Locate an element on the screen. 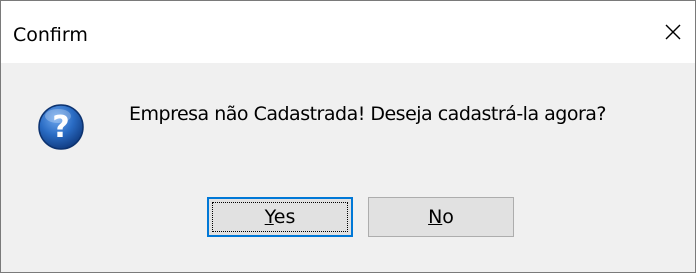 This screenshot has width=696, height=273. no-button-label: No is located at coordinates (441, 217).